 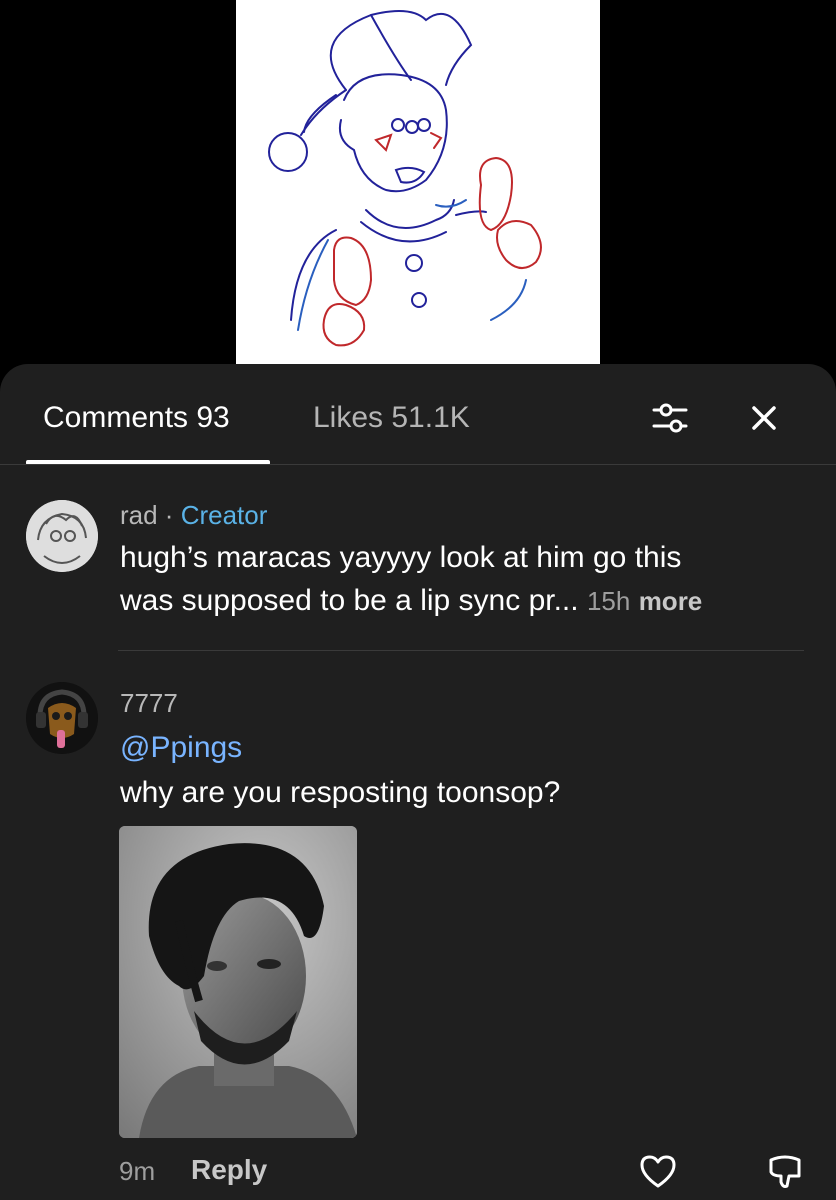 I want to click on dislike-icon, so click(x=785, y=1172).